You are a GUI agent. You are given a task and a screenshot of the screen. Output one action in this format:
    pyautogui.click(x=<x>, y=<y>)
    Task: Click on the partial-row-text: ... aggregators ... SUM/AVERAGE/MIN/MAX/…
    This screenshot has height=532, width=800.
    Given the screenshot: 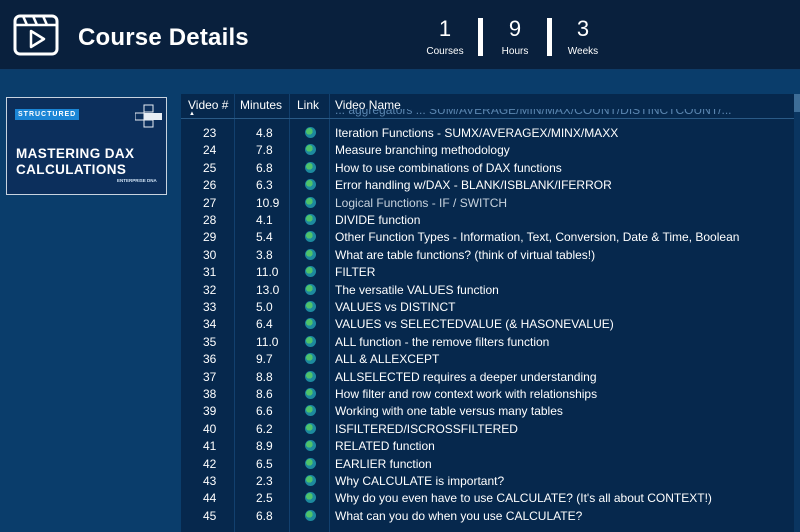 What is the action you would take?
    pyautogui.click(x=533, y=113)
    